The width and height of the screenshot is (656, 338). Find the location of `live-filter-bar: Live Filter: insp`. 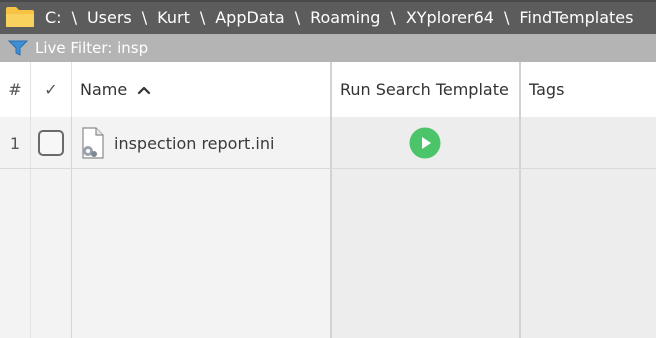

live-filter-bar: Live Filter: insp is located at coordinates (328, 48).